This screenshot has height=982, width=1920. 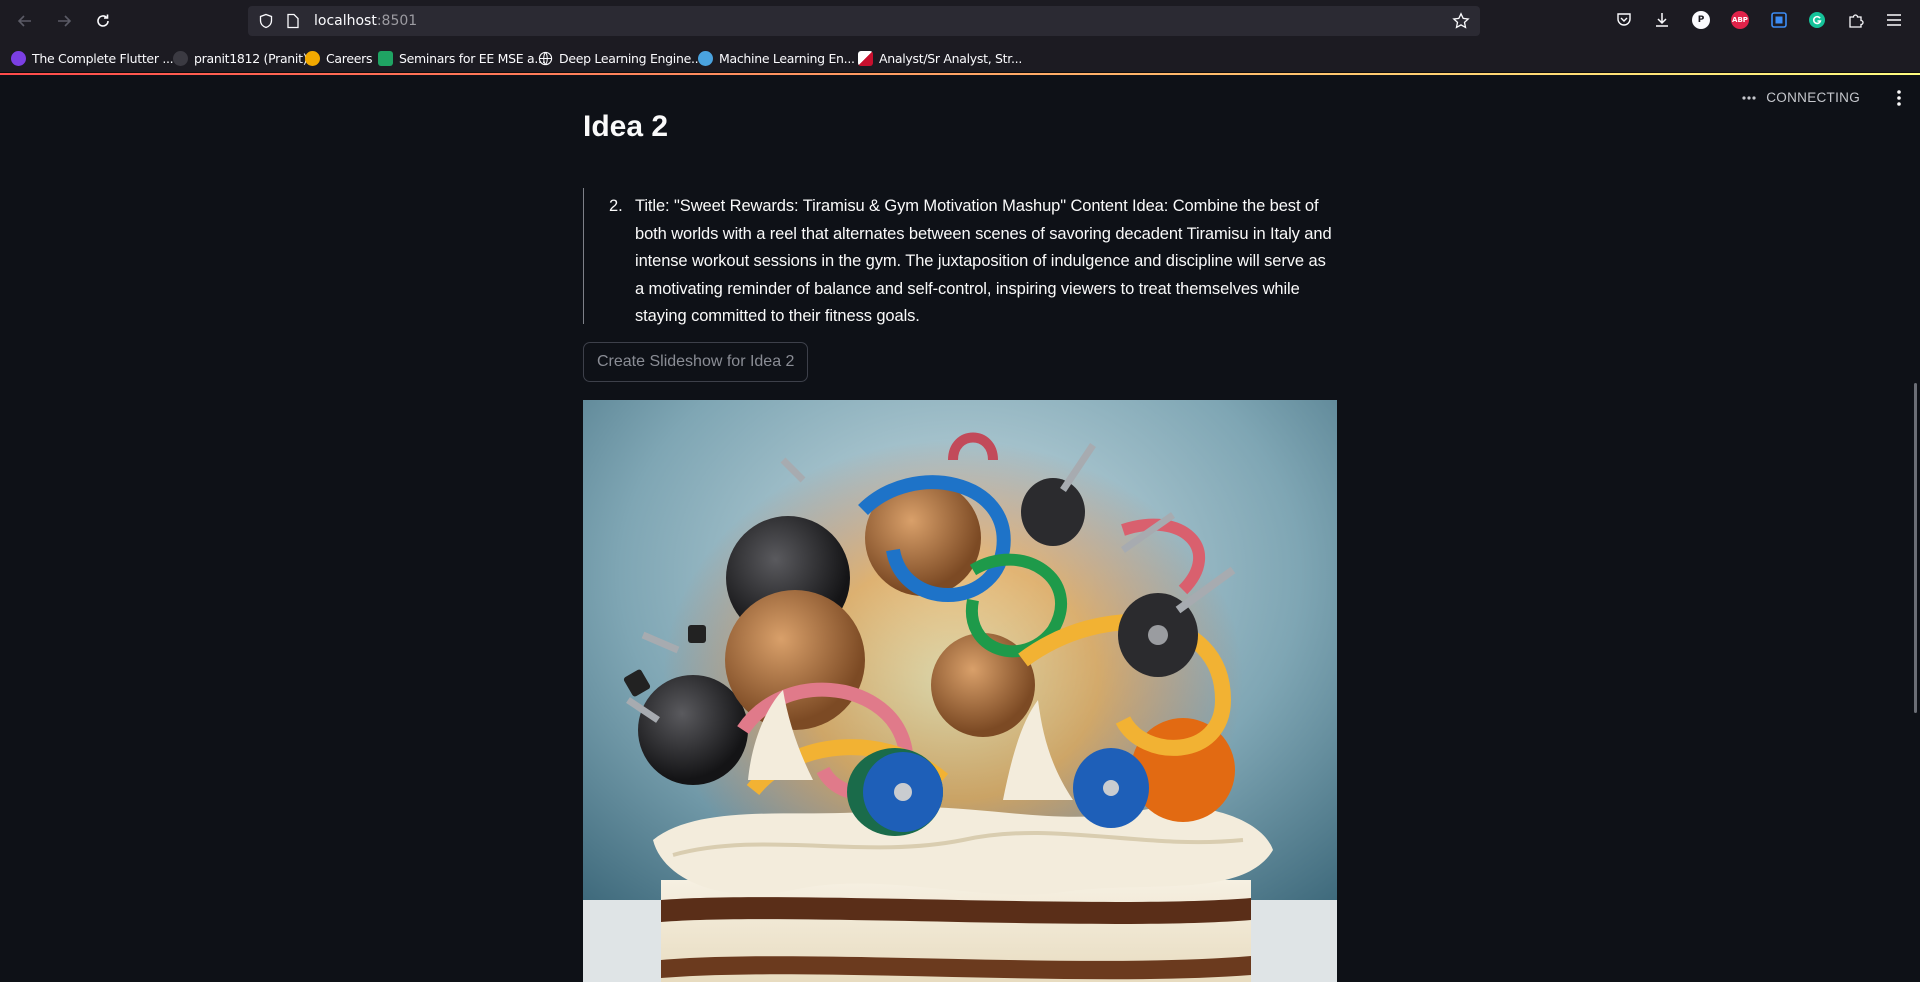 I want to click on udemy-icon, so click(x=18, y=58).